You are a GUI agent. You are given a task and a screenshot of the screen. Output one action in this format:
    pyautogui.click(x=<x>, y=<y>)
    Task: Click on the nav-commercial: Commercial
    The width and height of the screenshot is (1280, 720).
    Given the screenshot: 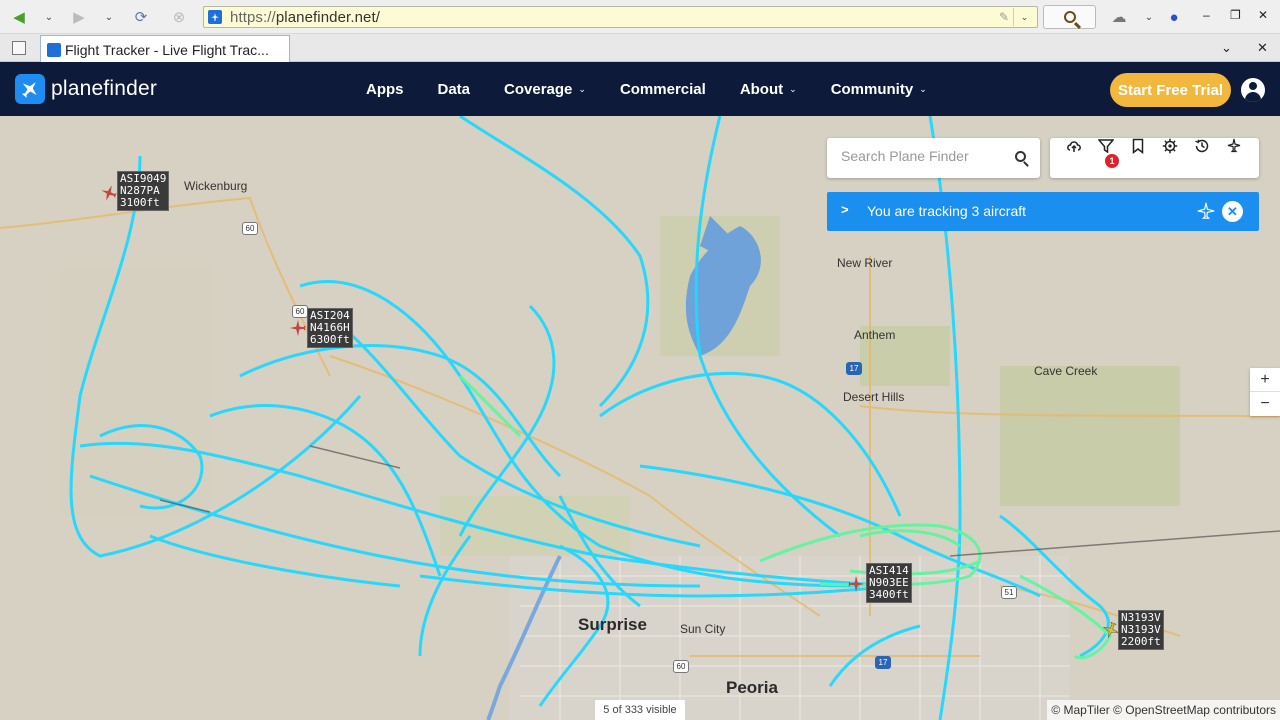 What is the action you would take?
    pyautogui.click(x=663, y=89)
    